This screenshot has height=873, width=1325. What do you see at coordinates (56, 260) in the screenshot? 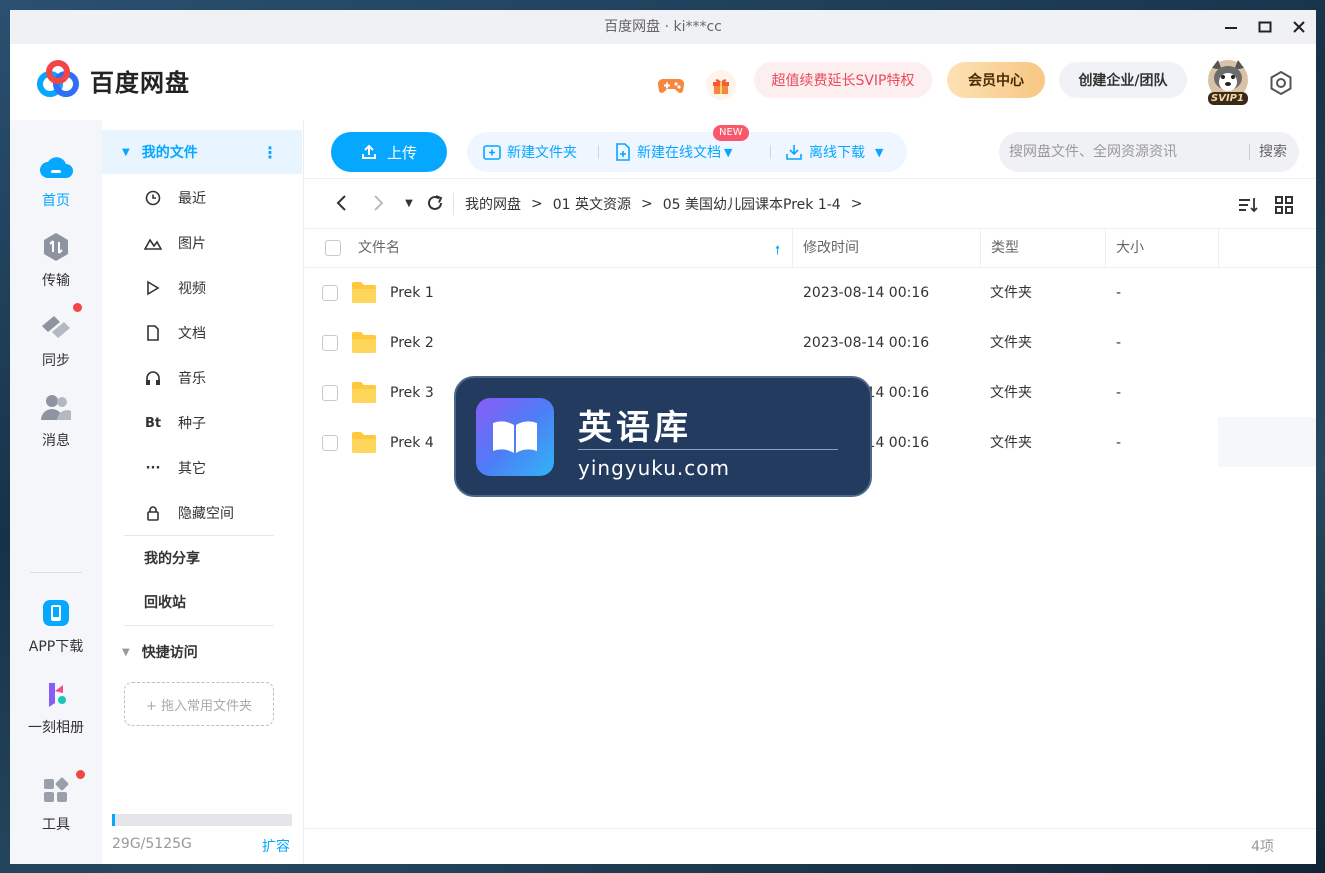
I see `nav-transfer: 传输` at bounding box center [56, 260].